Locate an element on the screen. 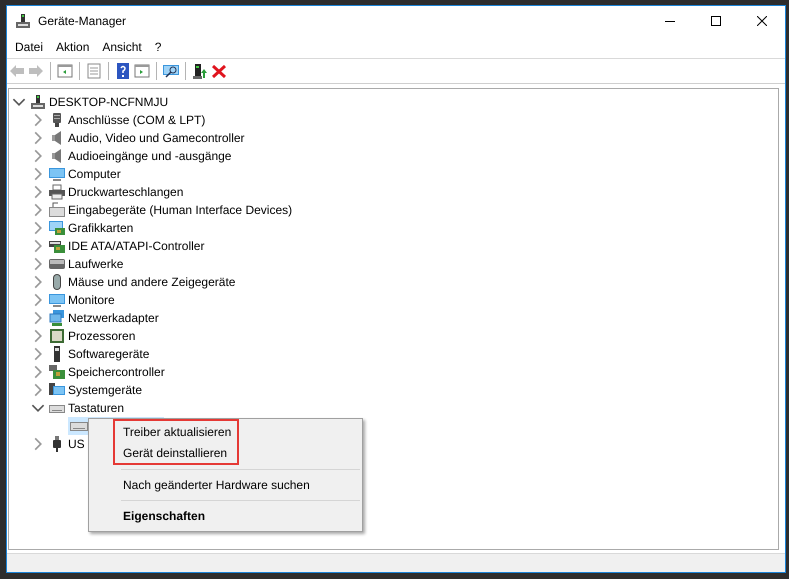 Image resolution: width=789 pixels, height=579 pixels. tree-item: Systemgeräte is located at coordinates (105, 390).